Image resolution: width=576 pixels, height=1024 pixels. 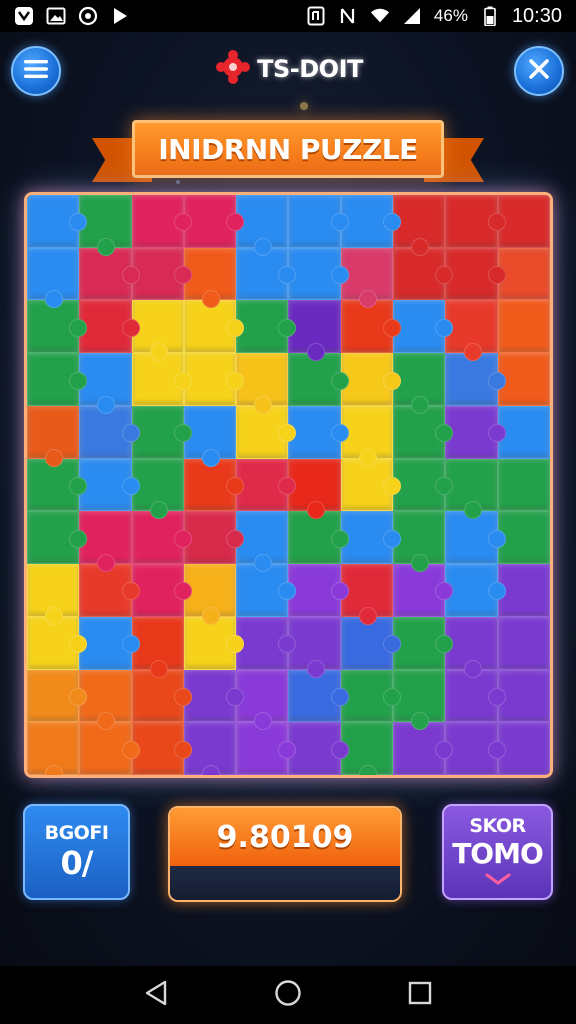 I want to click on clock: 10:30, so click(x=536, y=15).